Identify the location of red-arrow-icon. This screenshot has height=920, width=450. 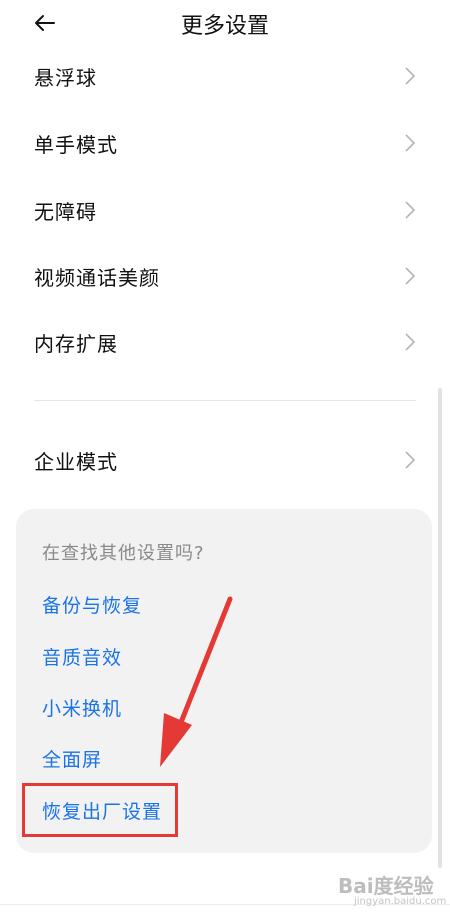
(196, 681).